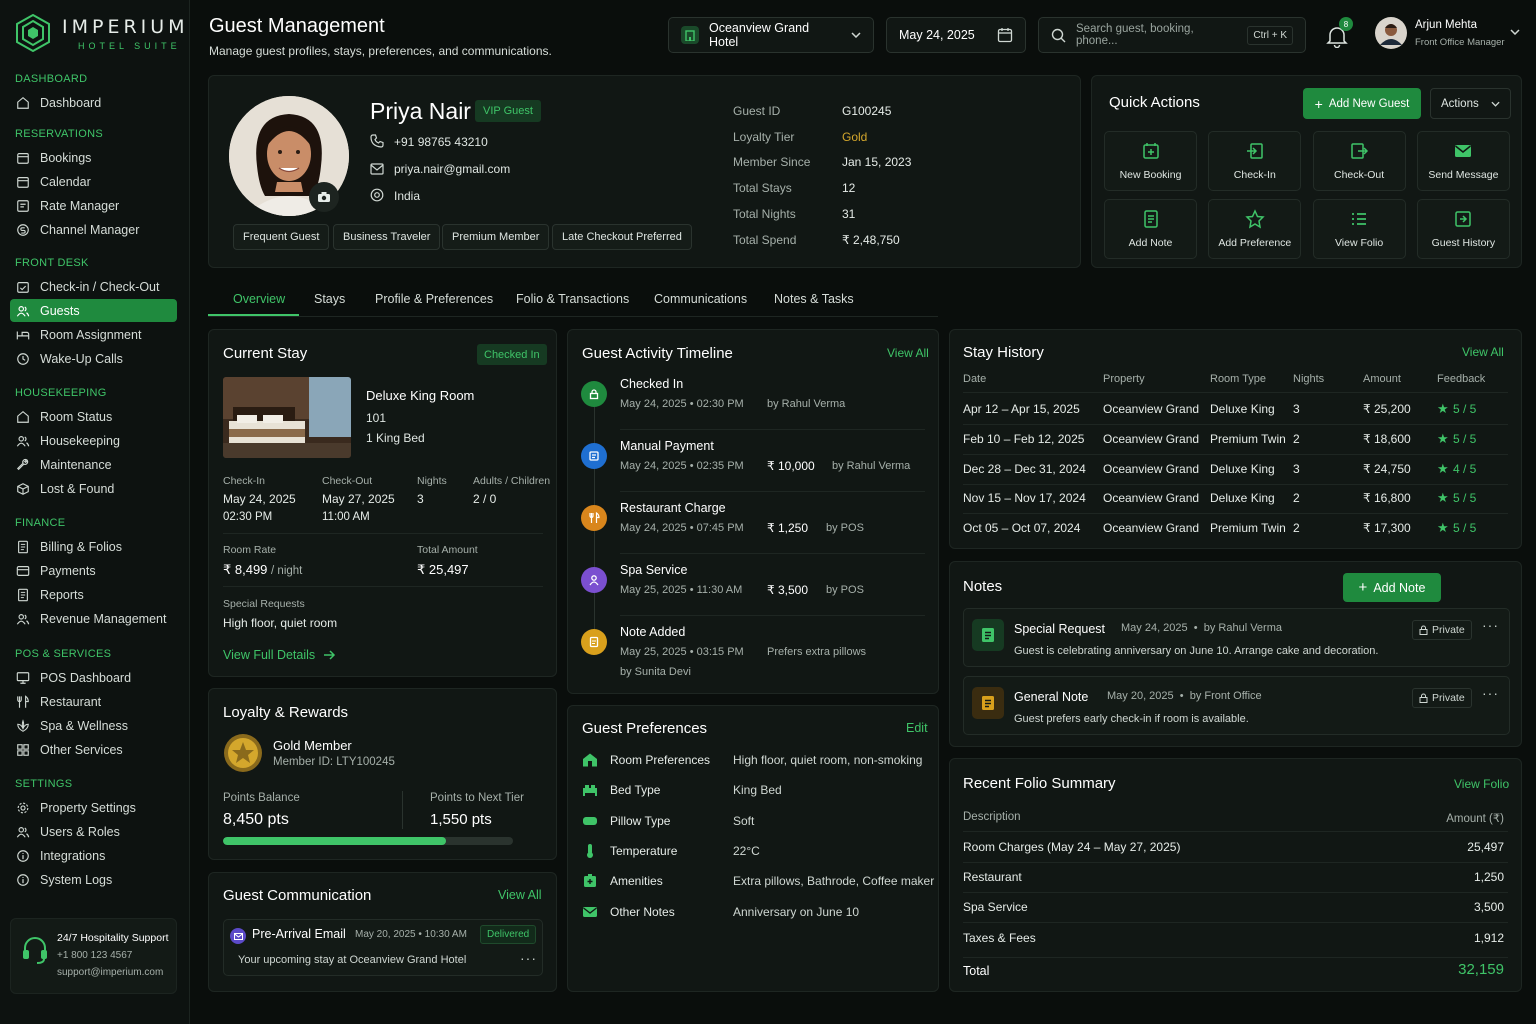 The width and height of the screenshot is (1536, 1024). Describe the element at coordinates (387, 237) in the screenshot. I see `guest-tag: Business Traveler` at that location.